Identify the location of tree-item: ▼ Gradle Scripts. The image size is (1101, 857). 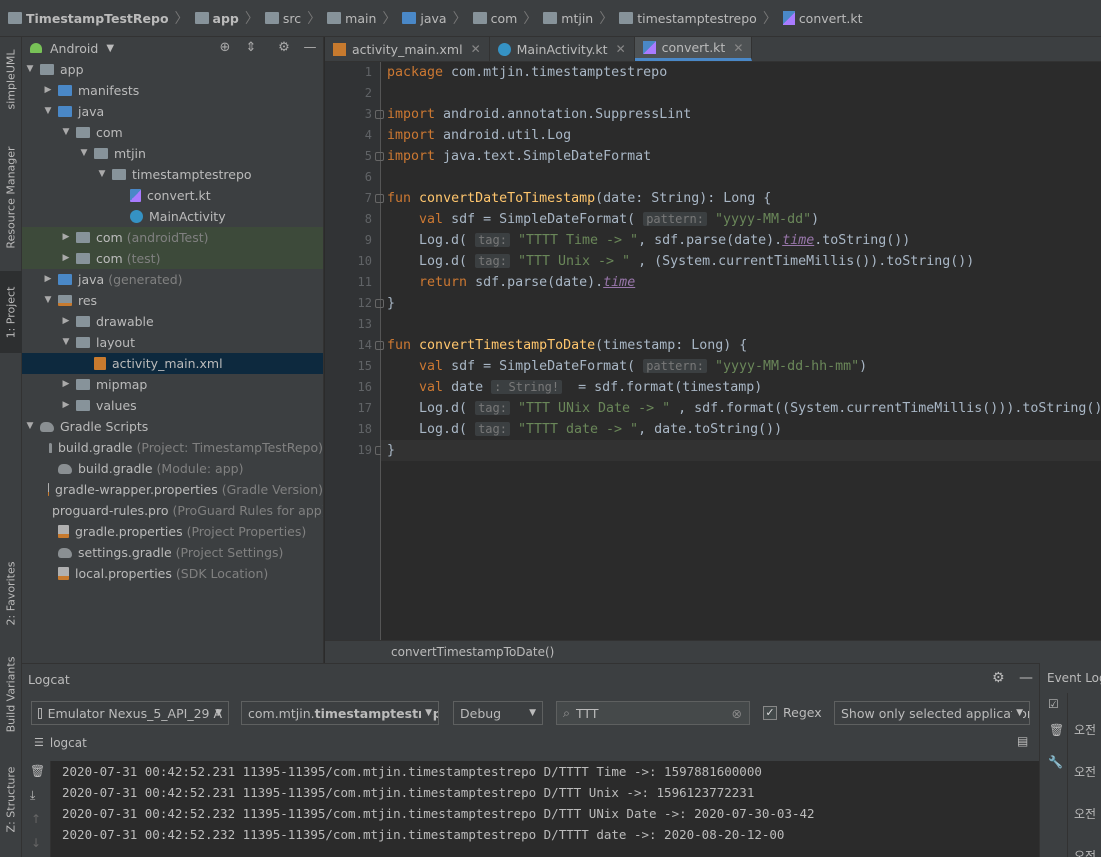
(172, 426).